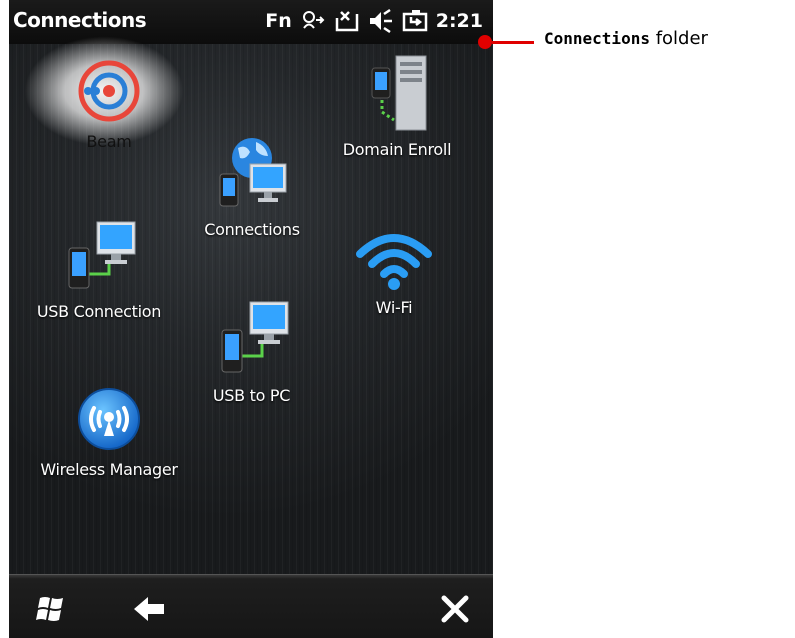 The height and width of the screenshot is (638, 795). What do you see at coordinates (251, 606) in the screenshot?
I see `bottom-bar` at bounding box center [251, 606].